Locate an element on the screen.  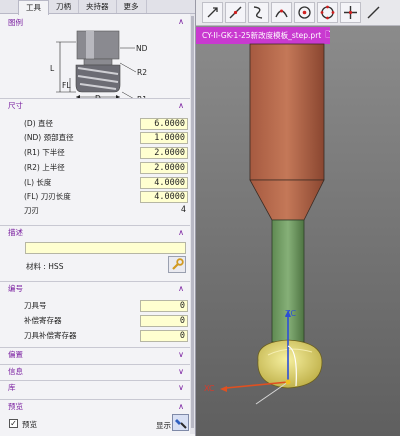
dimension-input-flutes: 4 is located at coordinates (164, 211).